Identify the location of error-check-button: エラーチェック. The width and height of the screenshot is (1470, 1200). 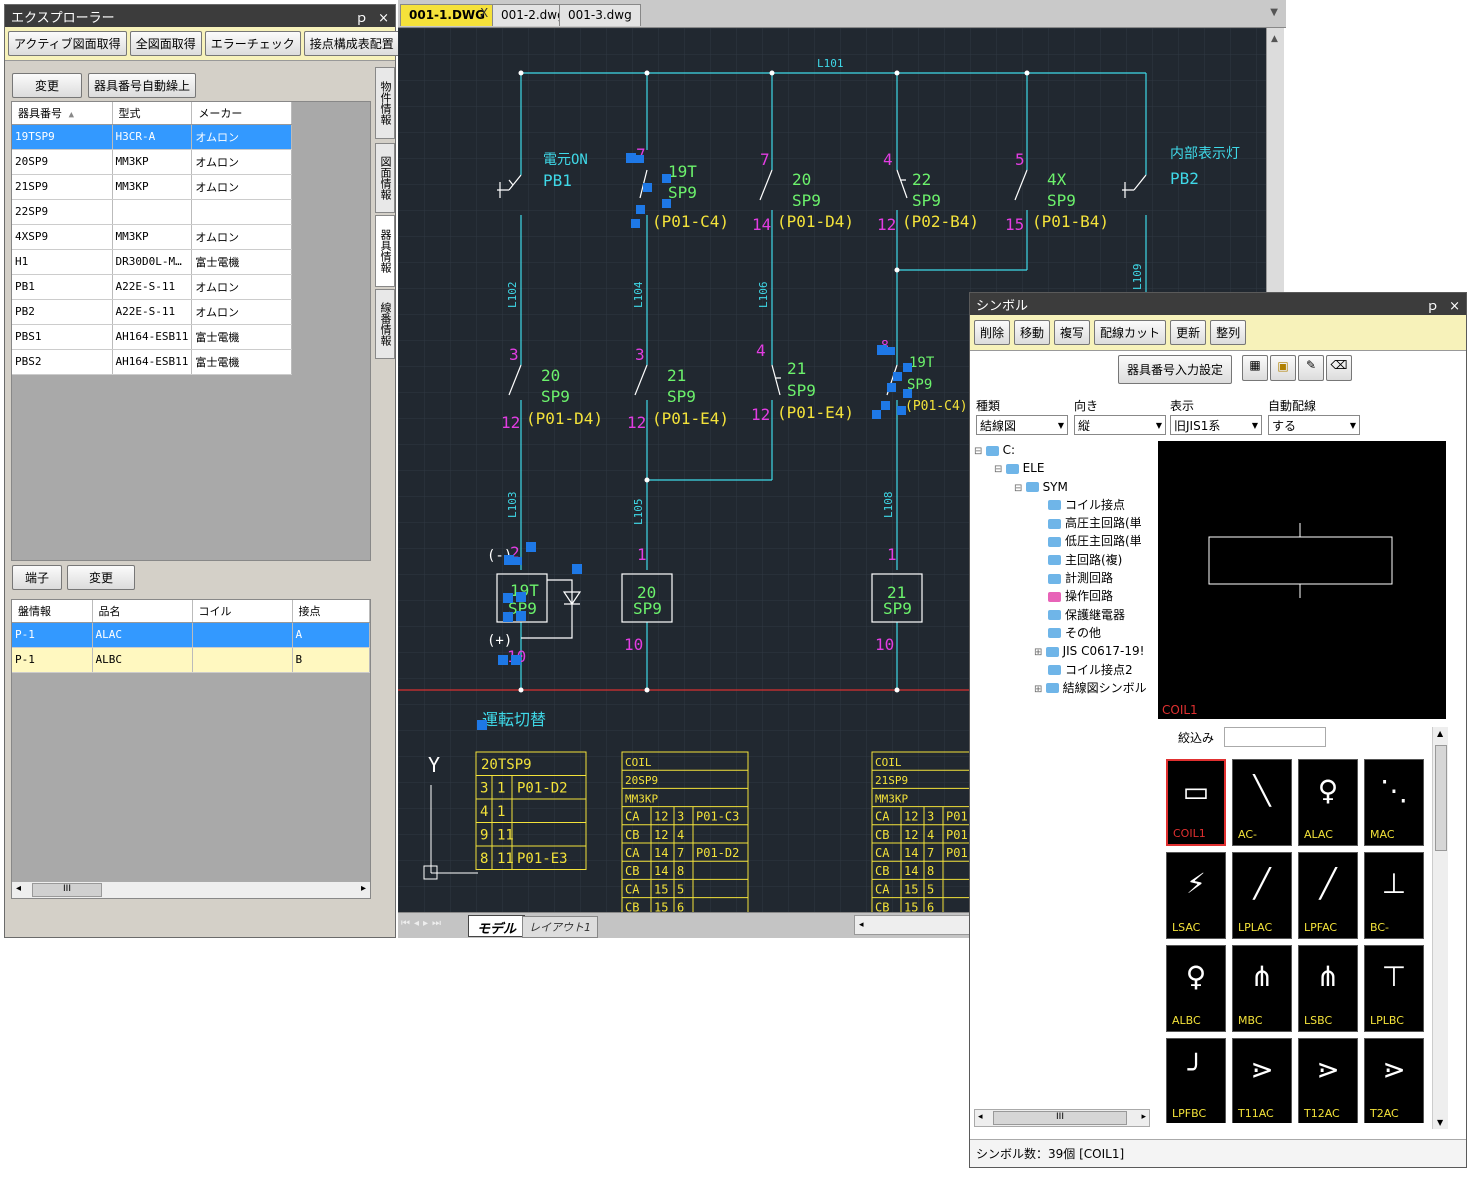
(252, 43).